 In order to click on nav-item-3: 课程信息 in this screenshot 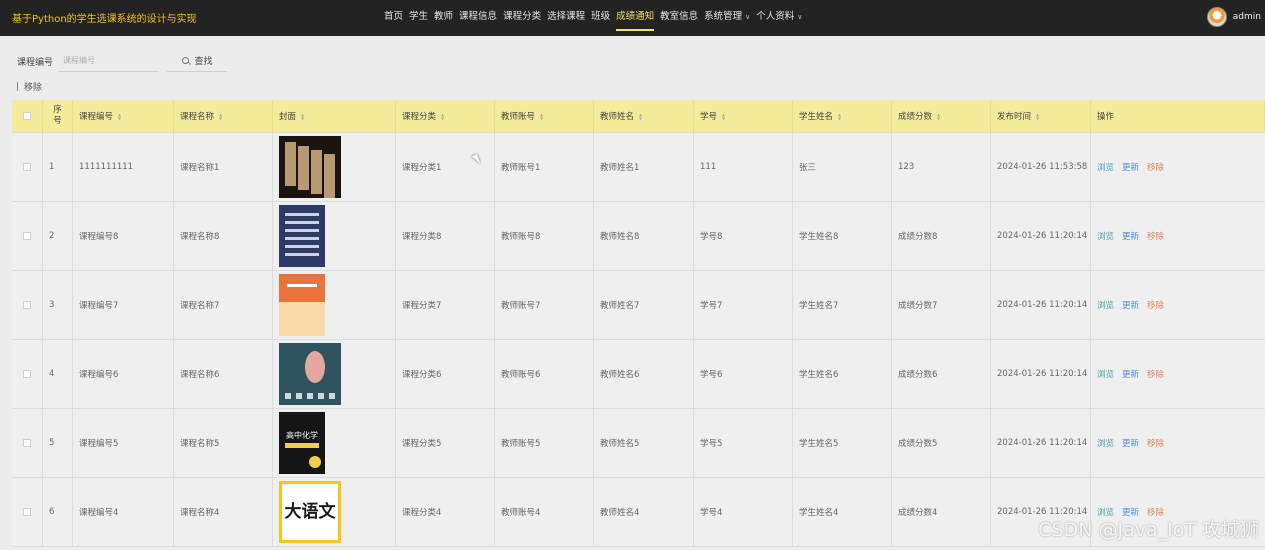, I will do `click(478, 18)`.